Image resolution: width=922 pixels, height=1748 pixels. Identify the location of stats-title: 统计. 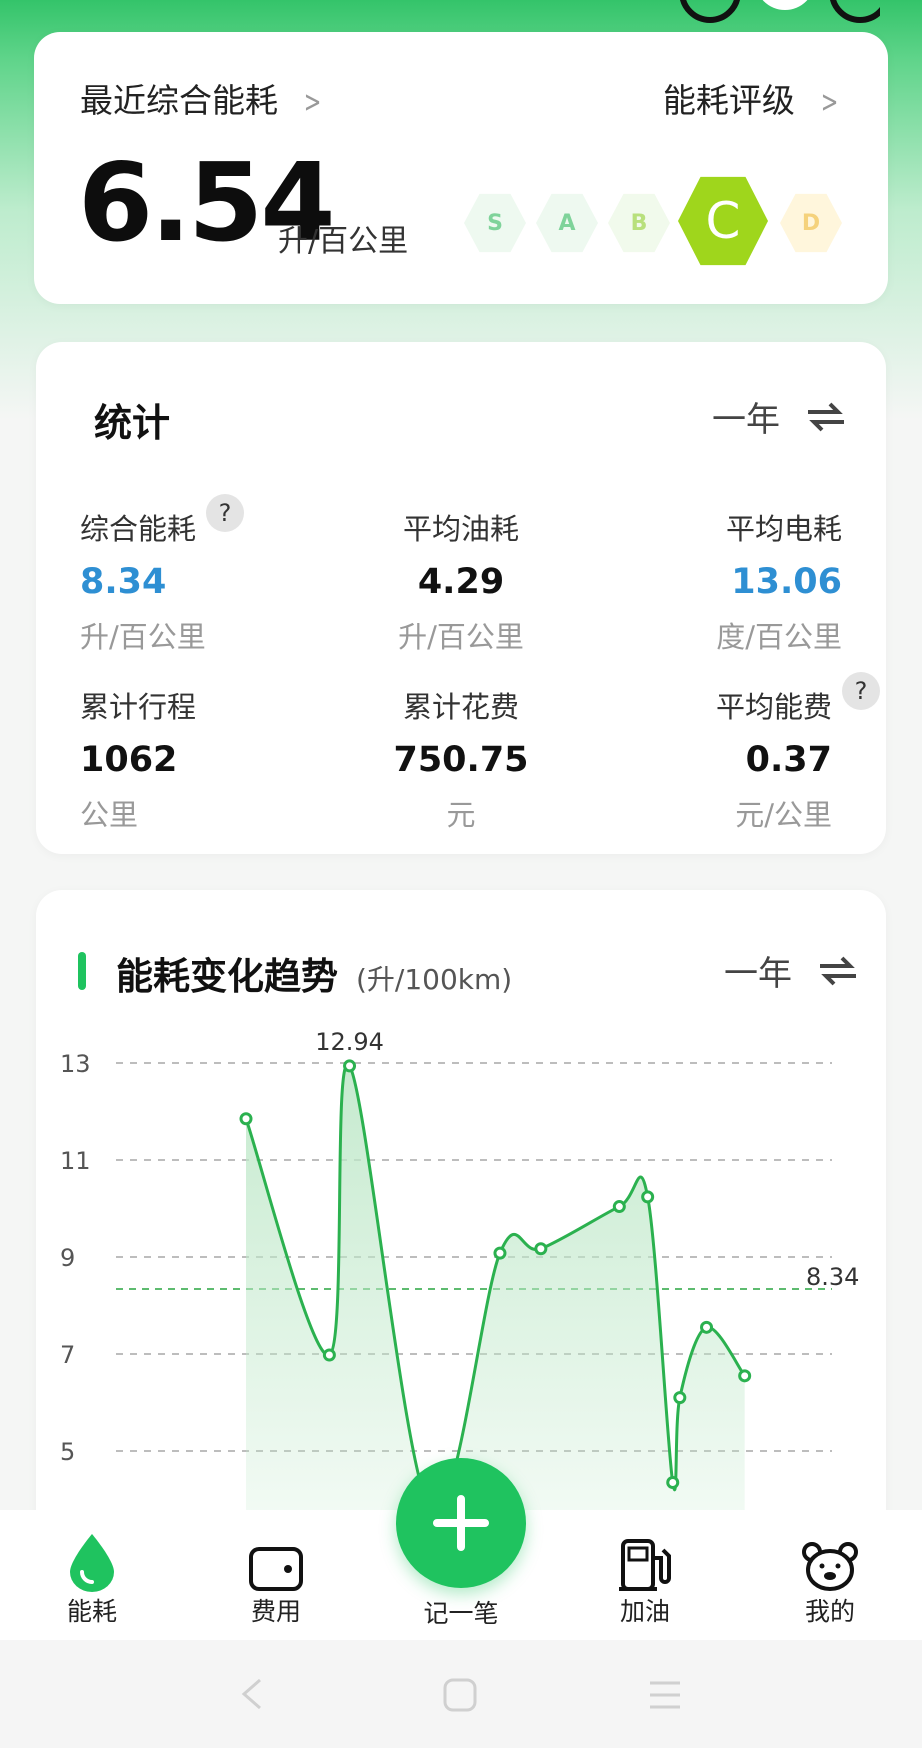
(132, 423).